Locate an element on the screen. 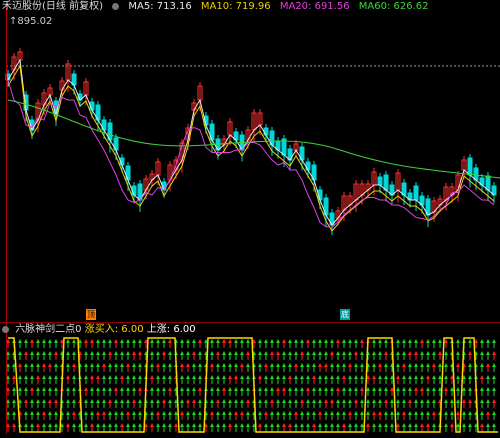 The width and height of the screenshot is (500, 438). bottom-marker: 底 is located at coordinates (345, 314).